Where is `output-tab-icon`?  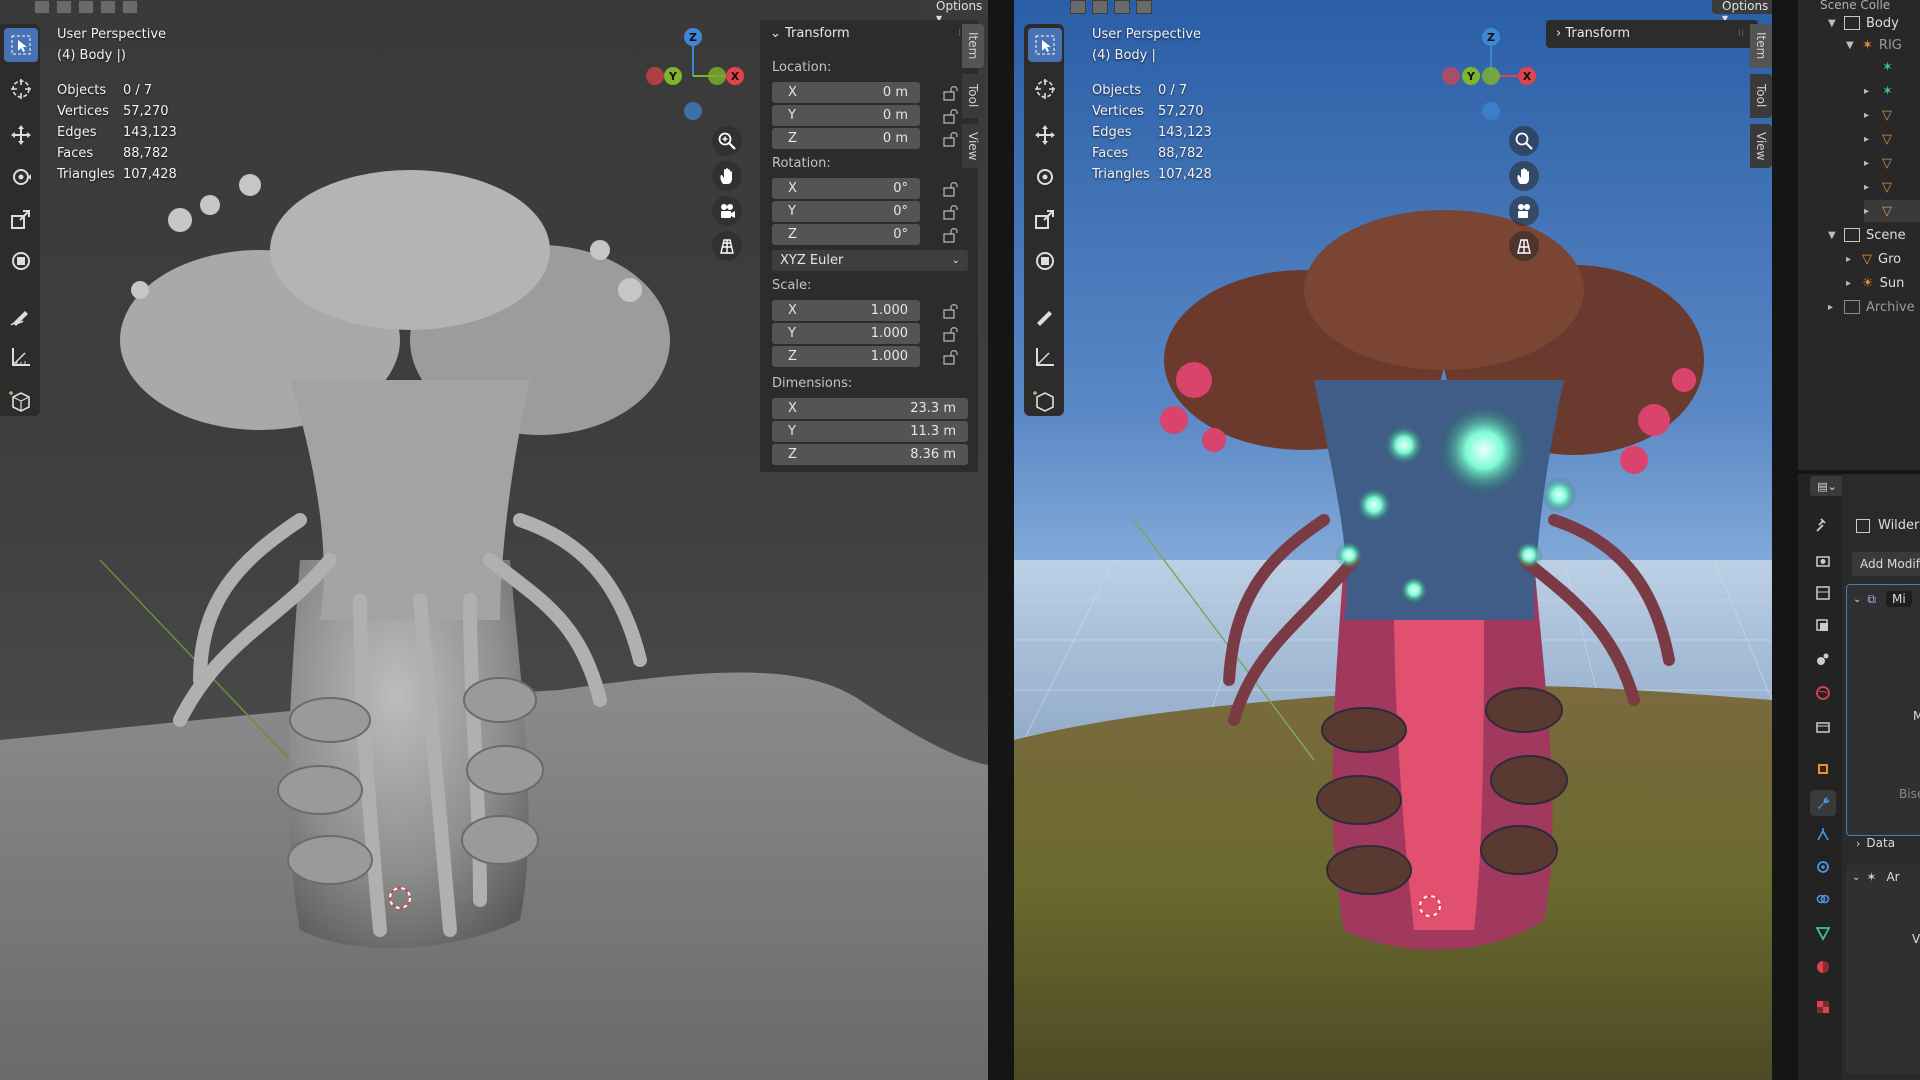
output-tab-icon is located at coordinates (1823, 593).